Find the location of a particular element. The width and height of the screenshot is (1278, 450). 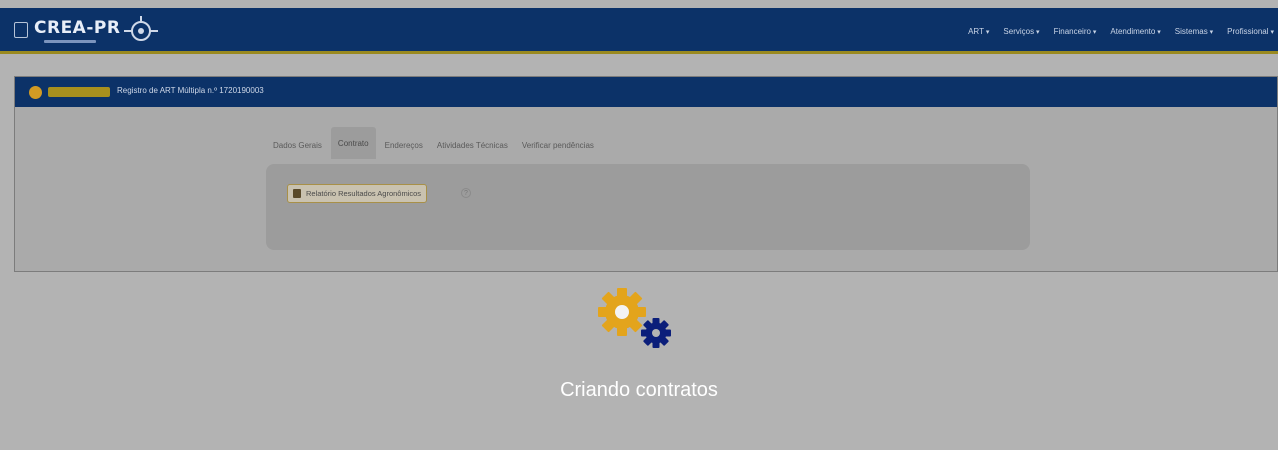

panel-header: Registro de ART Múltipla n.º 1720190003 is located at coordinates (646, 92).